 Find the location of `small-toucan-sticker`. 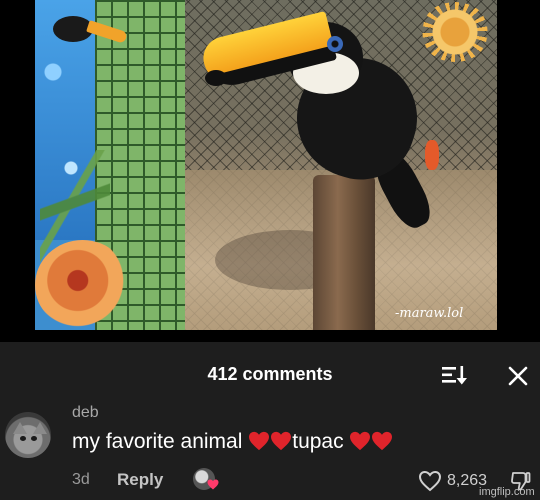

small-toucan-sticker is located at coordinates (85, 29).